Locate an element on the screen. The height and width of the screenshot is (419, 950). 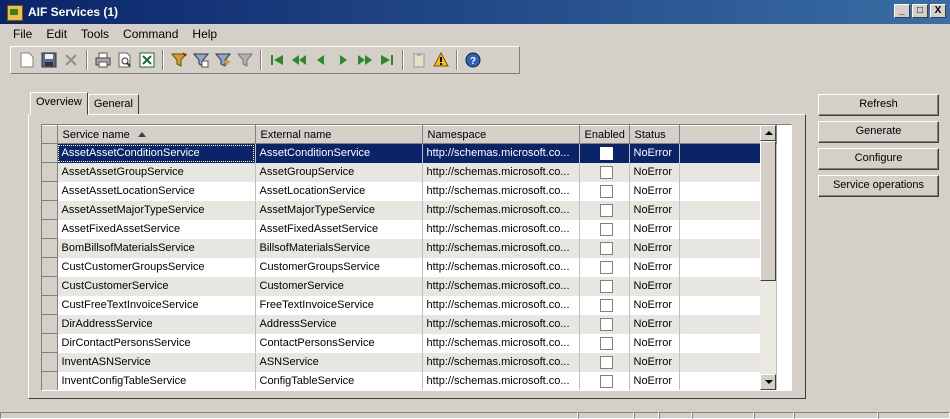
export-excel-icon is located at coordinates (147, 60).